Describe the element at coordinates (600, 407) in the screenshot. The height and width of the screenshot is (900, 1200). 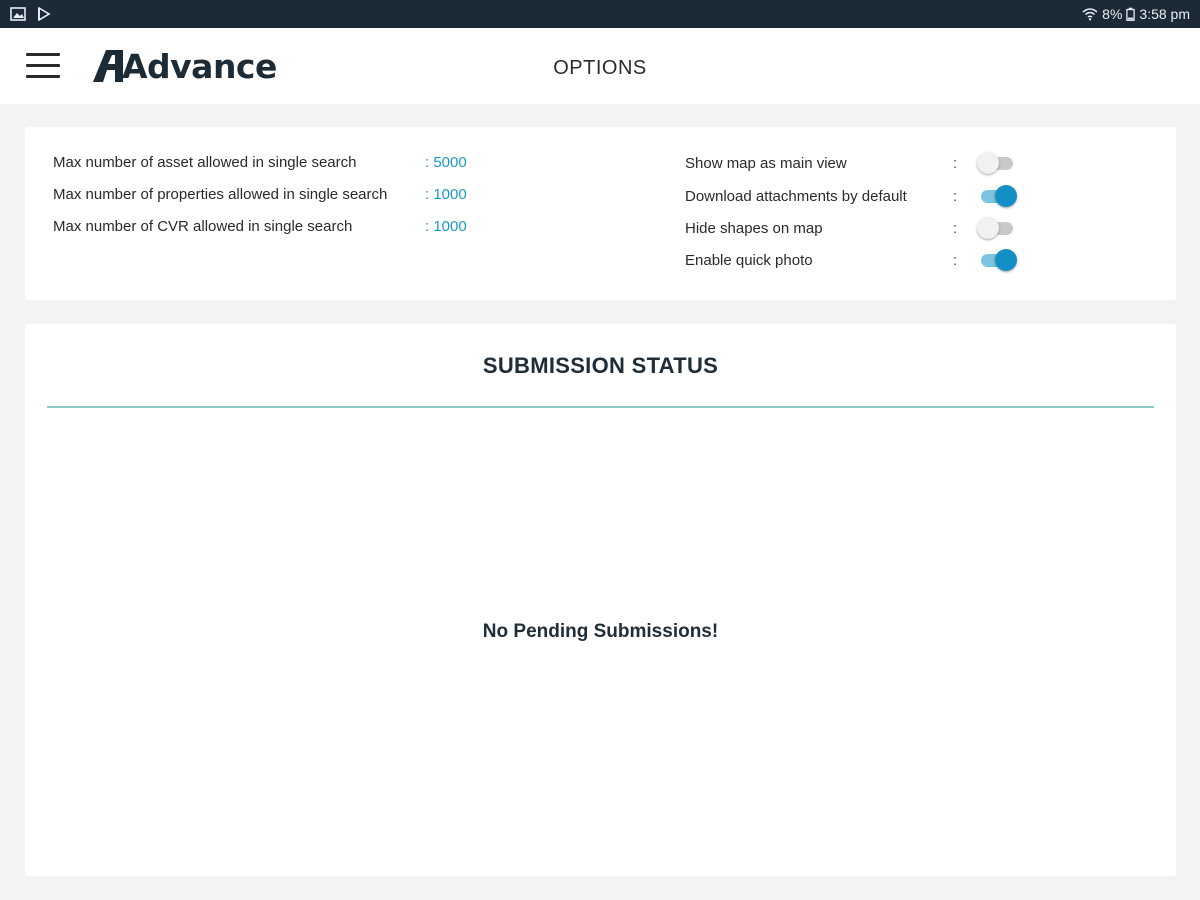
I see `divider` at that location.